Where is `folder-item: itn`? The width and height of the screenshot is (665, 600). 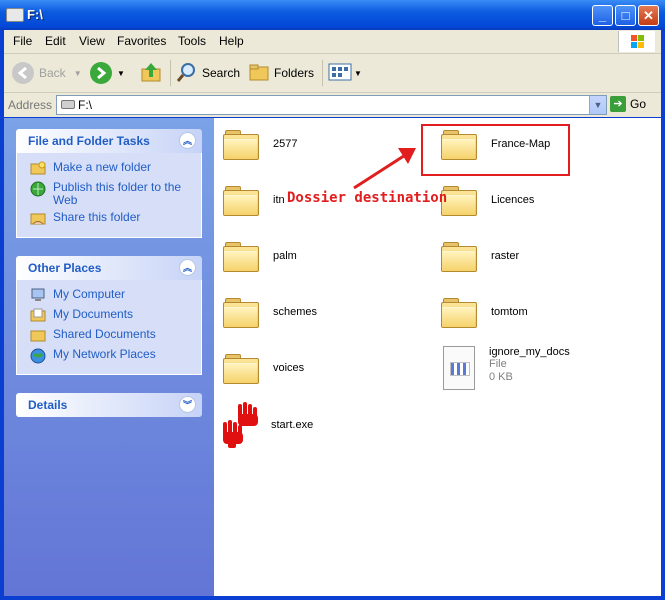 folder-item: itn is located at coordinates (254, 200).